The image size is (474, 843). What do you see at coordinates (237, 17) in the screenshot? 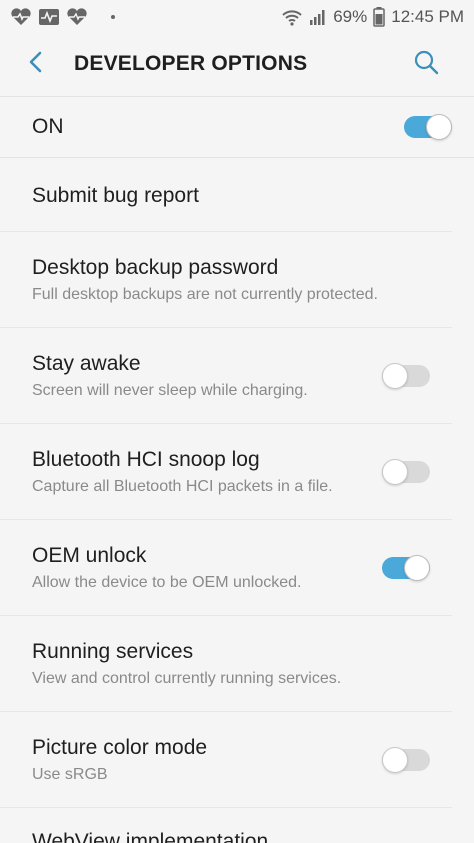
I see `status-bar: 69% 12:45 PM` at bounding box center [237, 17].